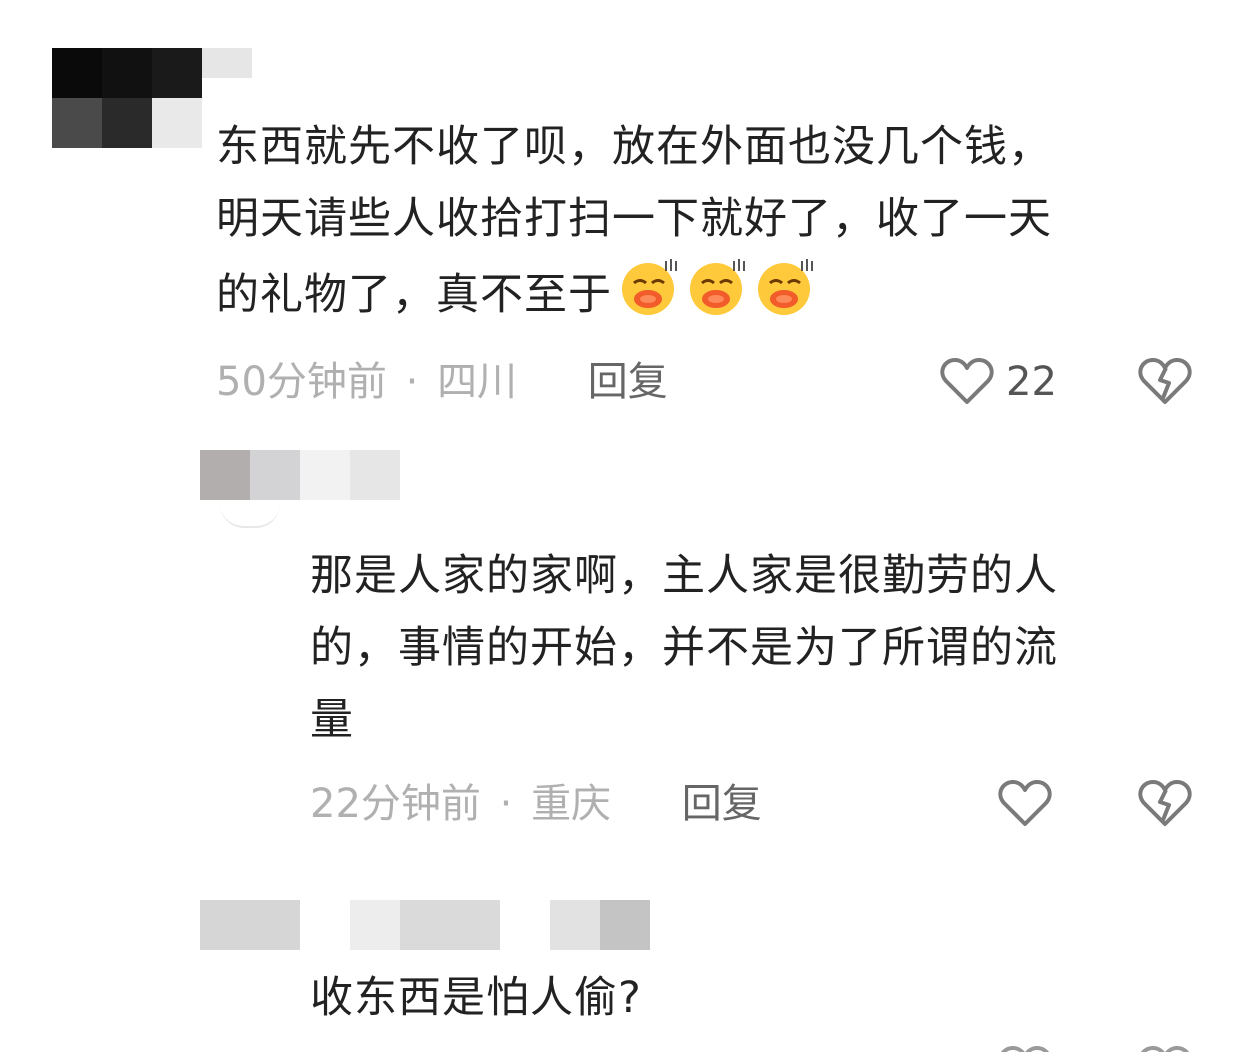 Image resolution: width=1260 pixels, height=1052 pixels. I want to click on comment-line: 收东西是怕人偷?, so click(476, 998).